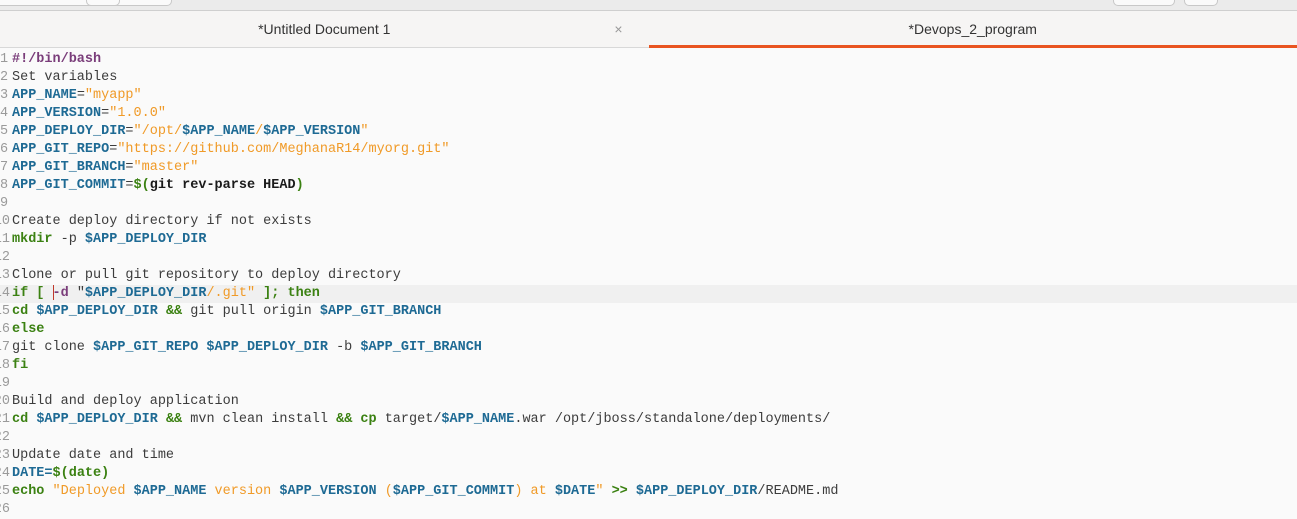 This screenshot has width=1297, height=519. Describe the element at coordinates (48, 491) in the screenshot. I see `code-token` at that location.